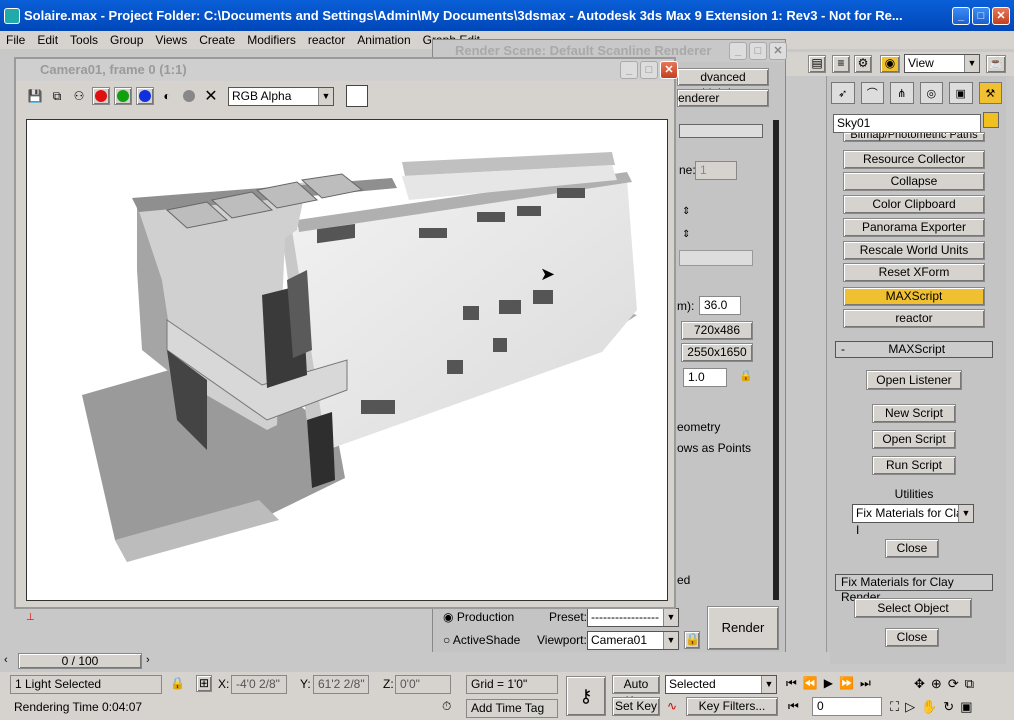 Image resolution: width=1014 pixels, height=720 pixels. I want to click on minimize-button: _, so click(961, 16).